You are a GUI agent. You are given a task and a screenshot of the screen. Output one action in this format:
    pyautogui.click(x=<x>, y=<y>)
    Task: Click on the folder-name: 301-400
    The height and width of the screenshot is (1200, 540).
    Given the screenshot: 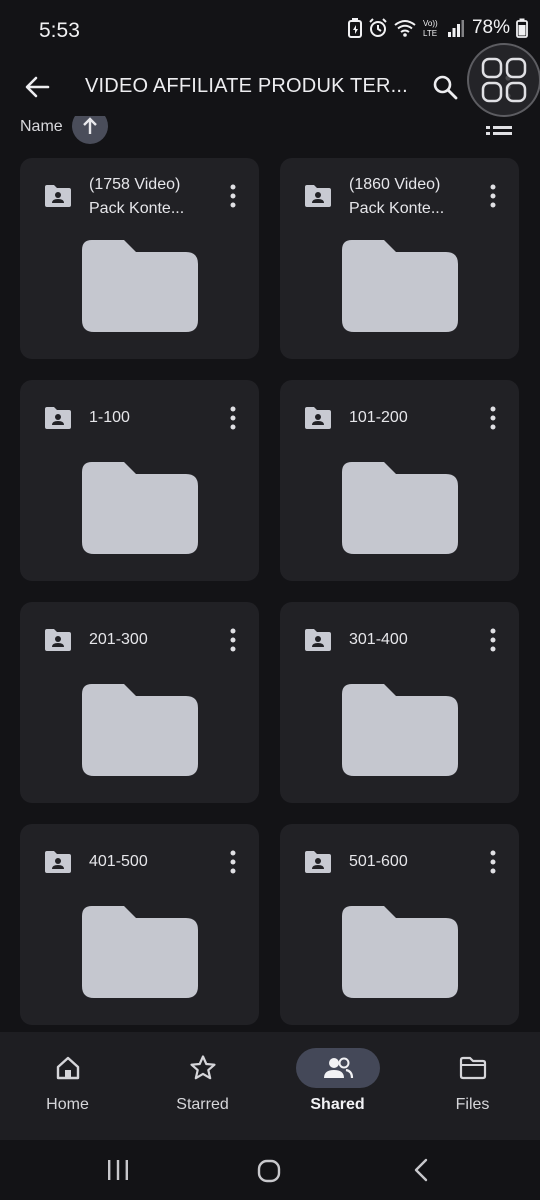 What is the action you would take?
    pyautogui.click(x=378, y=639)
    